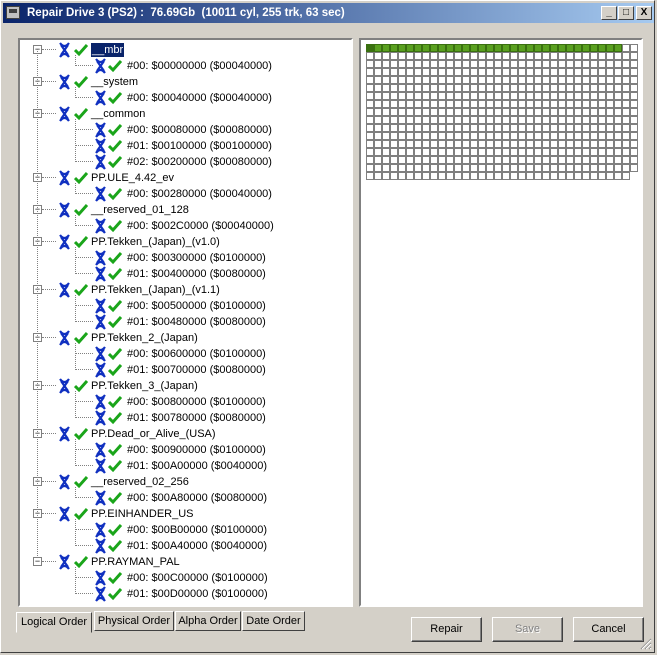  I want to click on minimize-button: _, so click(609, 13).